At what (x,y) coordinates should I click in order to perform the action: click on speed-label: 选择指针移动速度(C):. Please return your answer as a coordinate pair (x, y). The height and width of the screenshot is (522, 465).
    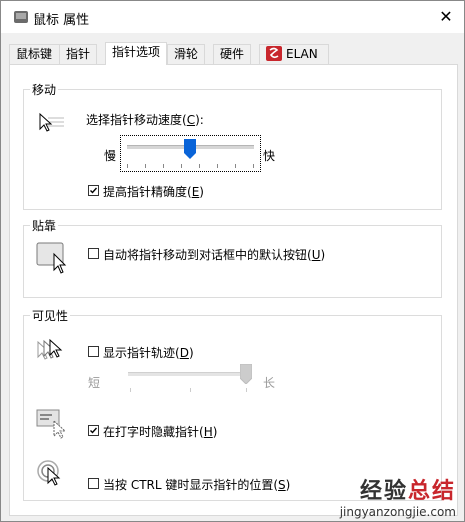
    Looking at the image, I should click on (145, 120).